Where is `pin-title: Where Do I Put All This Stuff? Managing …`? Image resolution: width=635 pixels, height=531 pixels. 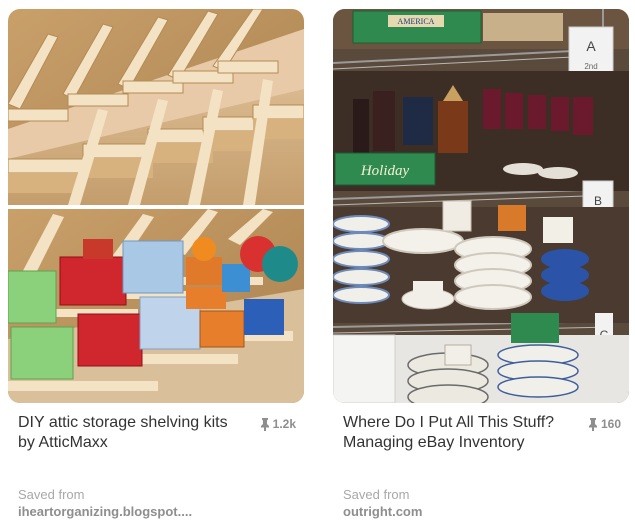
pin-title: Where Do I Put All This Stuff? Managing … is located at coordinates (453, 433).